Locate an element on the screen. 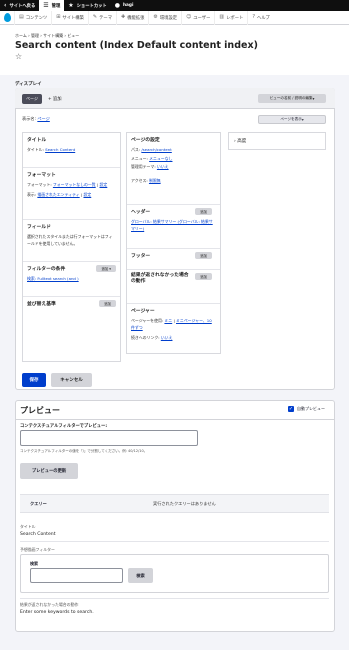 The width and height of the screenshot is (349, 650). header-heading: ヘッダー is located at coordinates (141, 212).